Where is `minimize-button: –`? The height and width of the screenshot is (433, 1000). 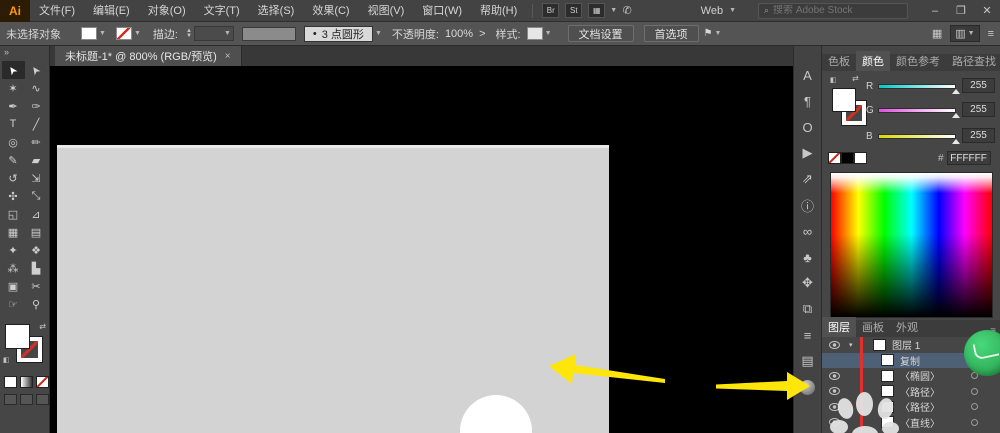 minimize-button: – is located at coordinates (935, 11).